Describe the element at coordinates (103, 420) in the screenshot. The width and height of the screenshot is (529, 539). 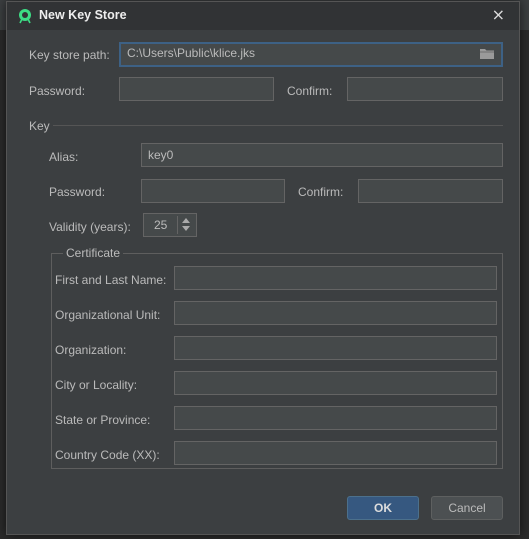
I see `state-province-label: State or Province:` at that location.